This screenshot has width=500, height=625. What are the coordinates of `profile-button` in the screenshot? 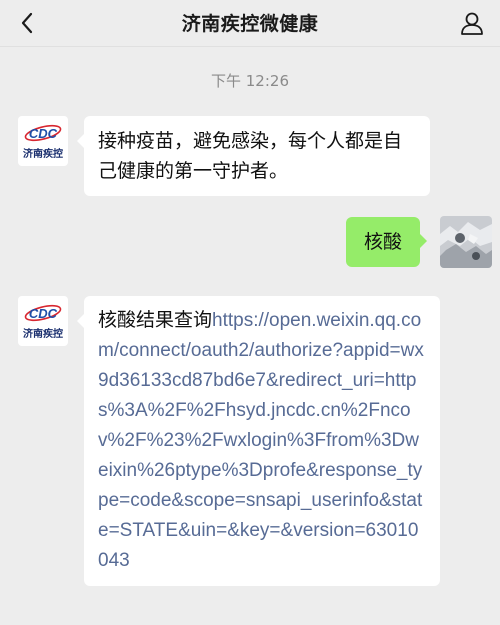 It's located at (472, 23).